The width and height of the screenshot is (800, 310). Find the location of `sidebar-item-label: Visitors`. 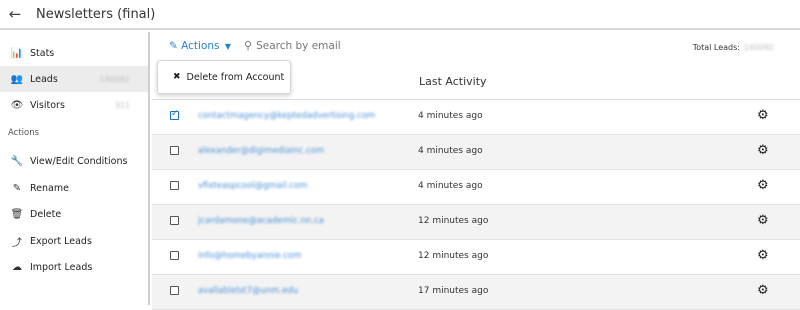

sidebar-item-label: Visitors is located at coordinates (47, 105).